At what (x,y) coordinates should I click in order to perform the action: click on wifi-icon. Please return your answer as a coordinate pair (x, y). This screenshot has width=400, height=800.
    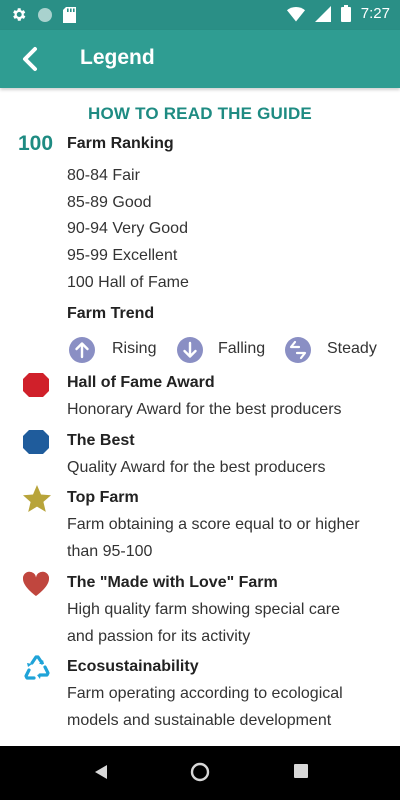
    Looking at the image, I should click on (295, 13).